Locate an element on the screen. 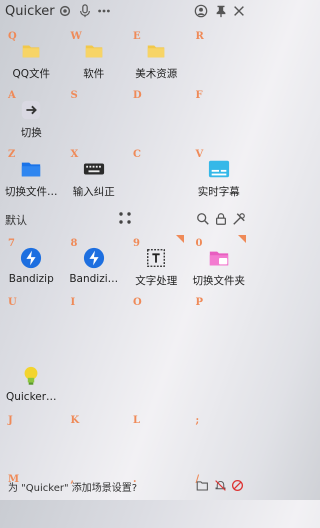 Image resolution: width=320 pixels, height=528 pixels. hotkey-label: E is located at coordinates (137, 36).